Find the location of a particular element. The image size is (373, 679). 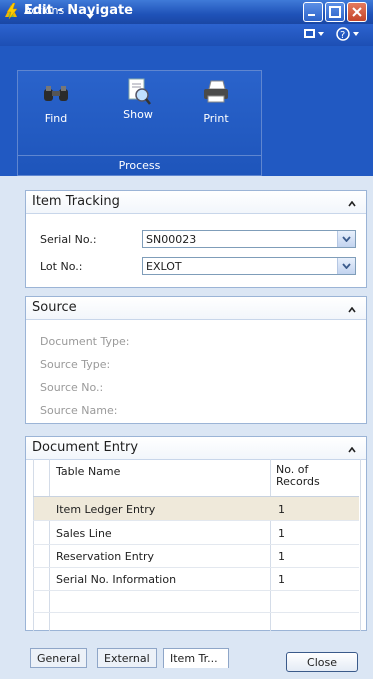

lot-no-value: EXLOT is located at coordinates (164, 266).